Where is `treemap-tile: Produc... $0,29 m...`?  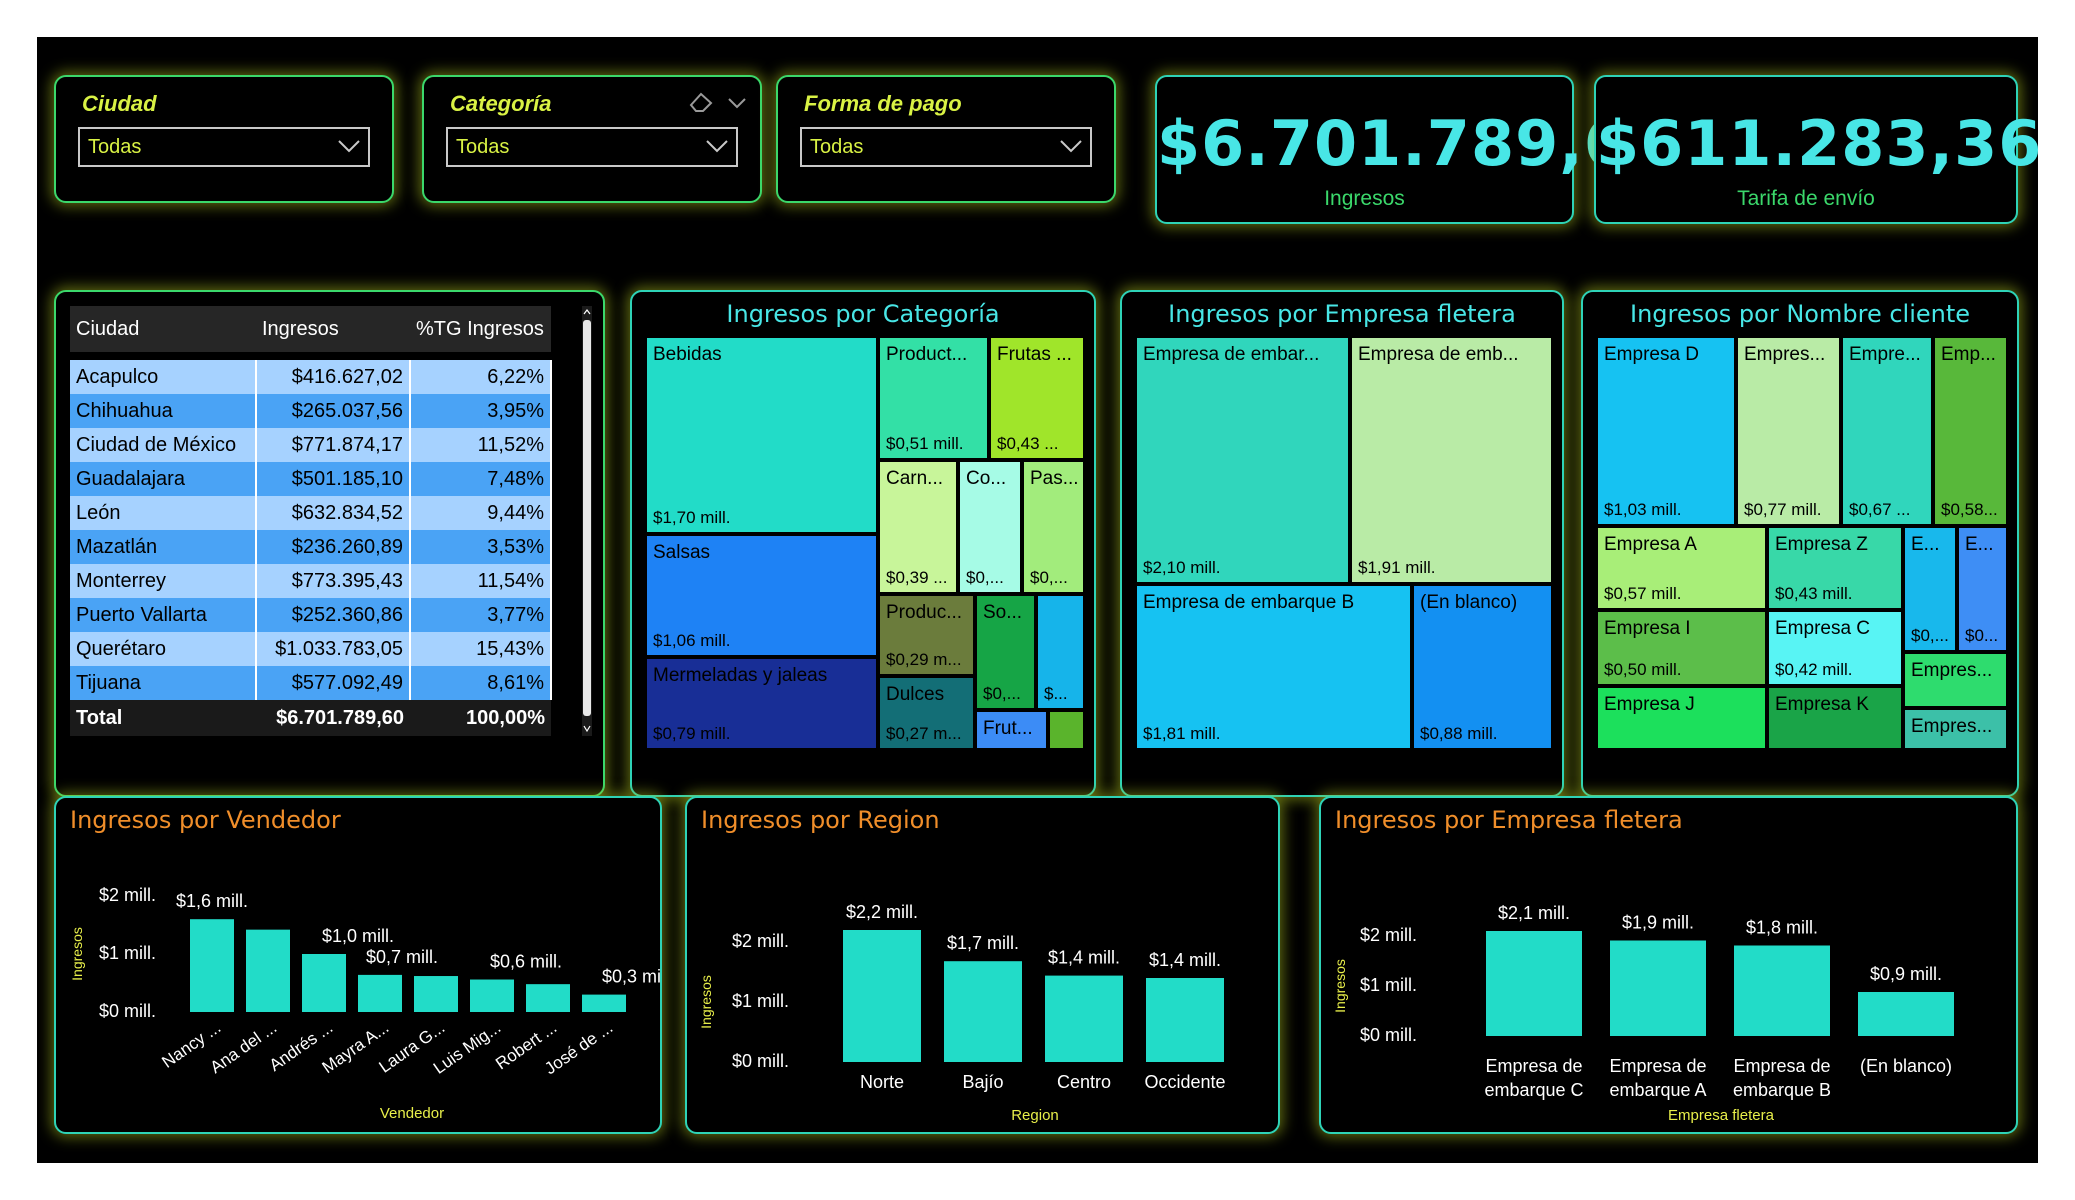
treemap-tile: Produc... $0,29 m... is located at coordinates (926, 635).